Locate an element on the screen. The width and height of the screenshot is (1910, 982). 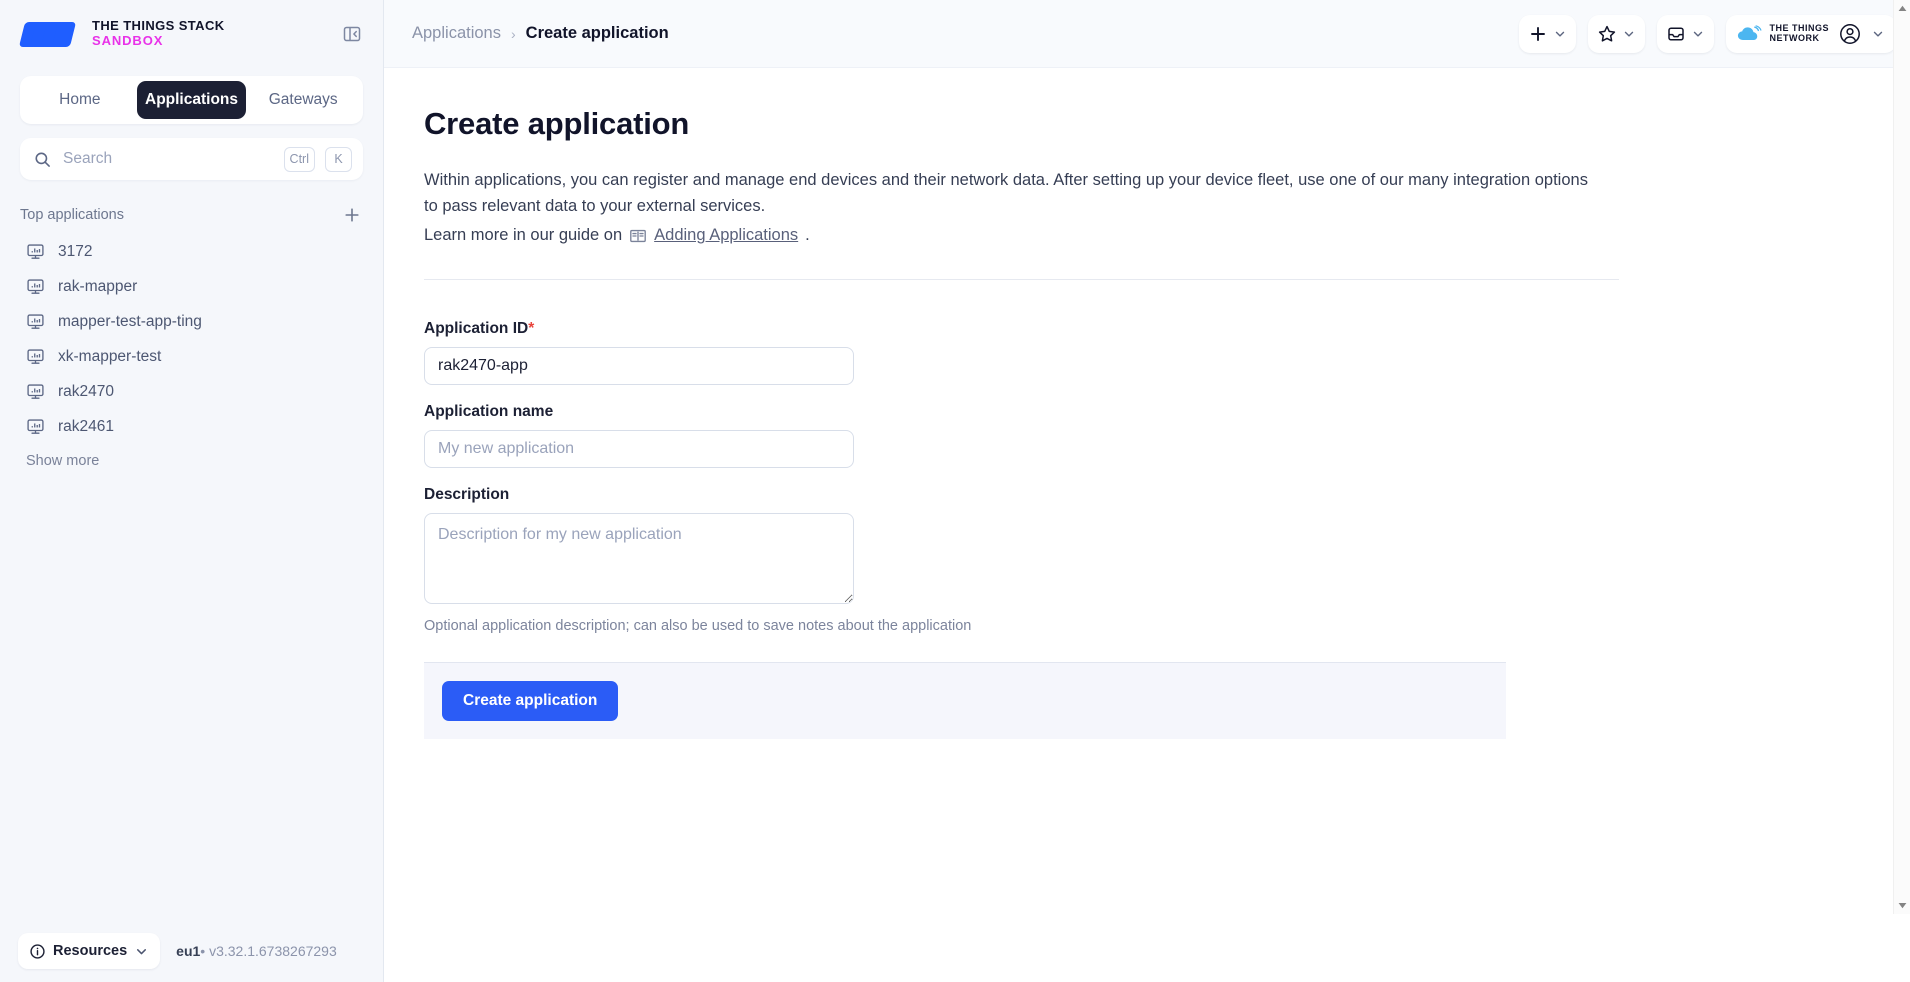
cloud-icon is located at coordinates (1750, 32).